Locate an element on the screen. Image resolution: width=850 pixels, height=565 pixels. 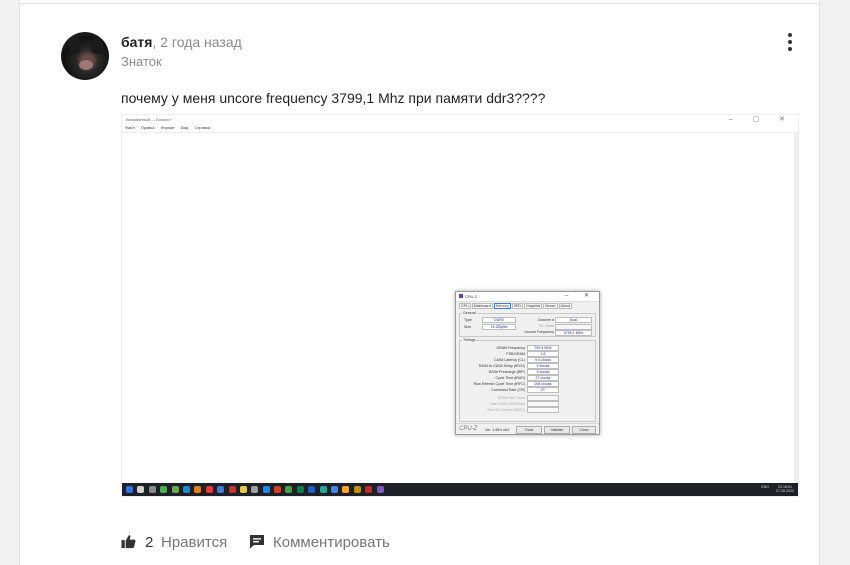
cpuz-tab: SPD is located at coordinates (517, 306).